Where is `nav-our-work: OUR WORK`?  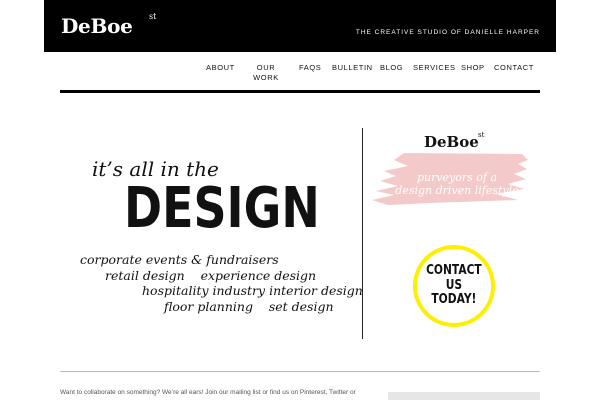
nav-our-work: OUR WORK is located at coordinates (266, 73).